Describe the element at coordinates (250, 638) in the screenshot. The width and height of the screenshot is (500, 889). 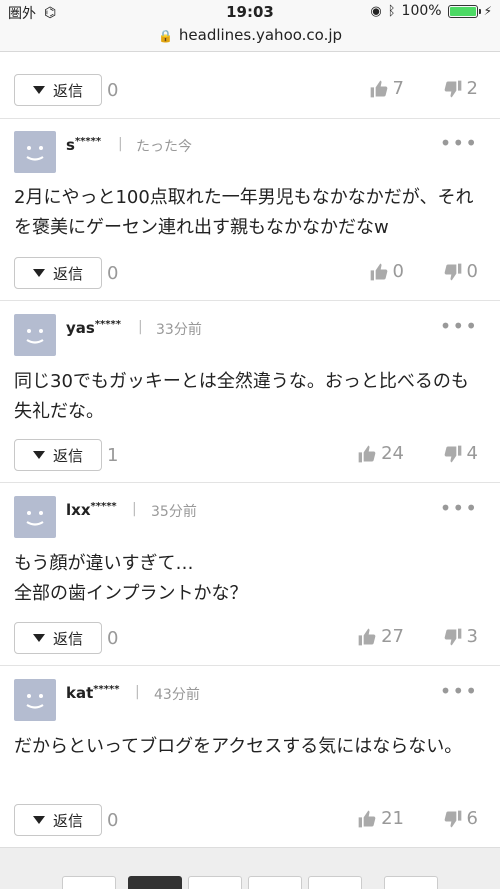
I see `comment-actions: 返信 0 27 3` at that location.